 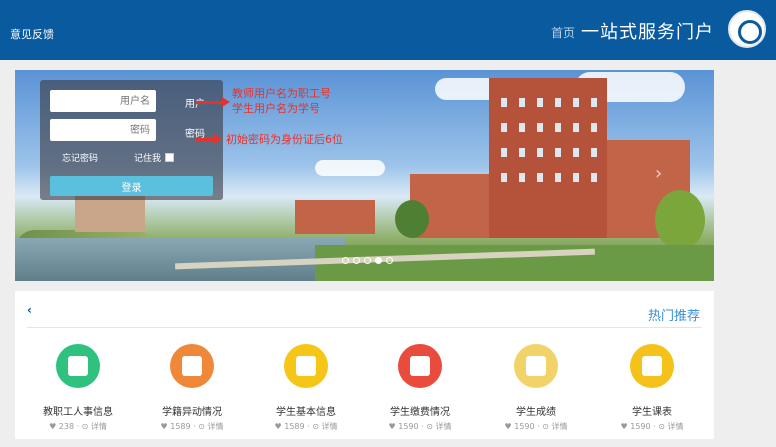 I want to click on top-header: 一站式服务门户 首页 意见反馈, so click(x=388, y=30).